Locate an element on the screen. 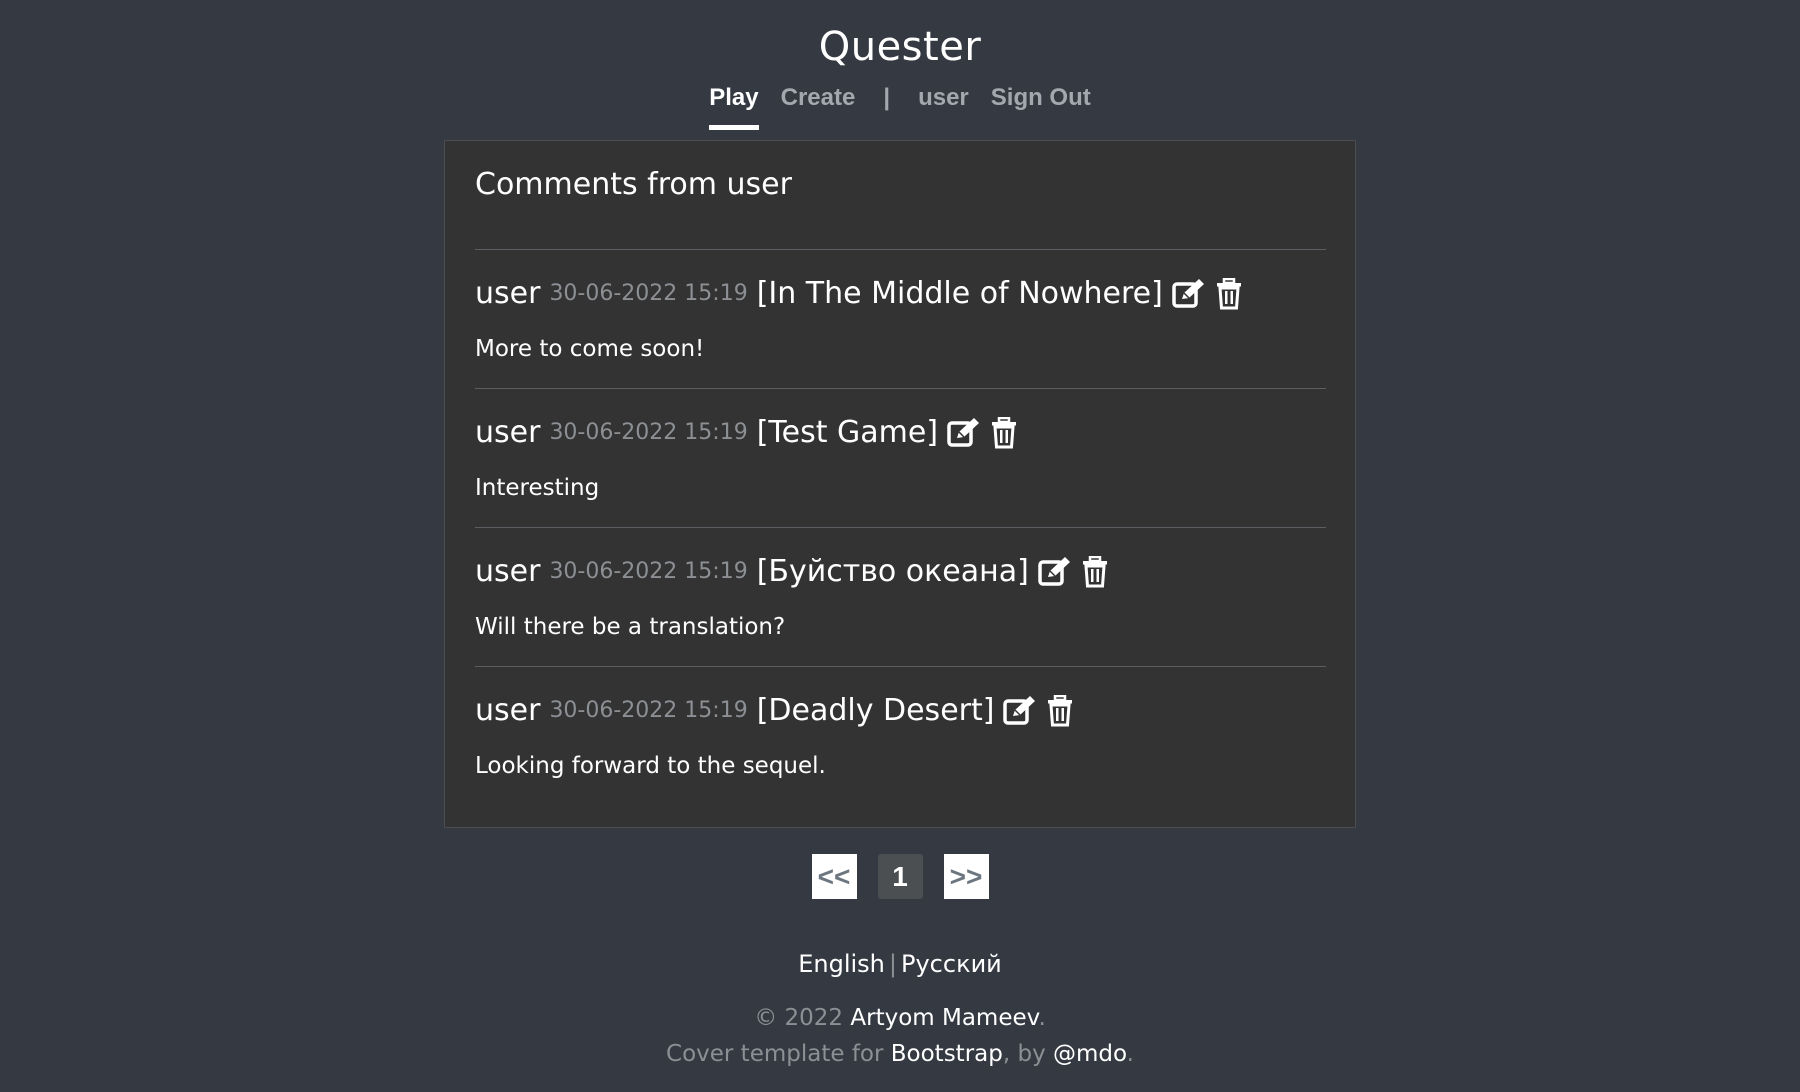  credit-by: , by is located at coordinates (1027, 1054).